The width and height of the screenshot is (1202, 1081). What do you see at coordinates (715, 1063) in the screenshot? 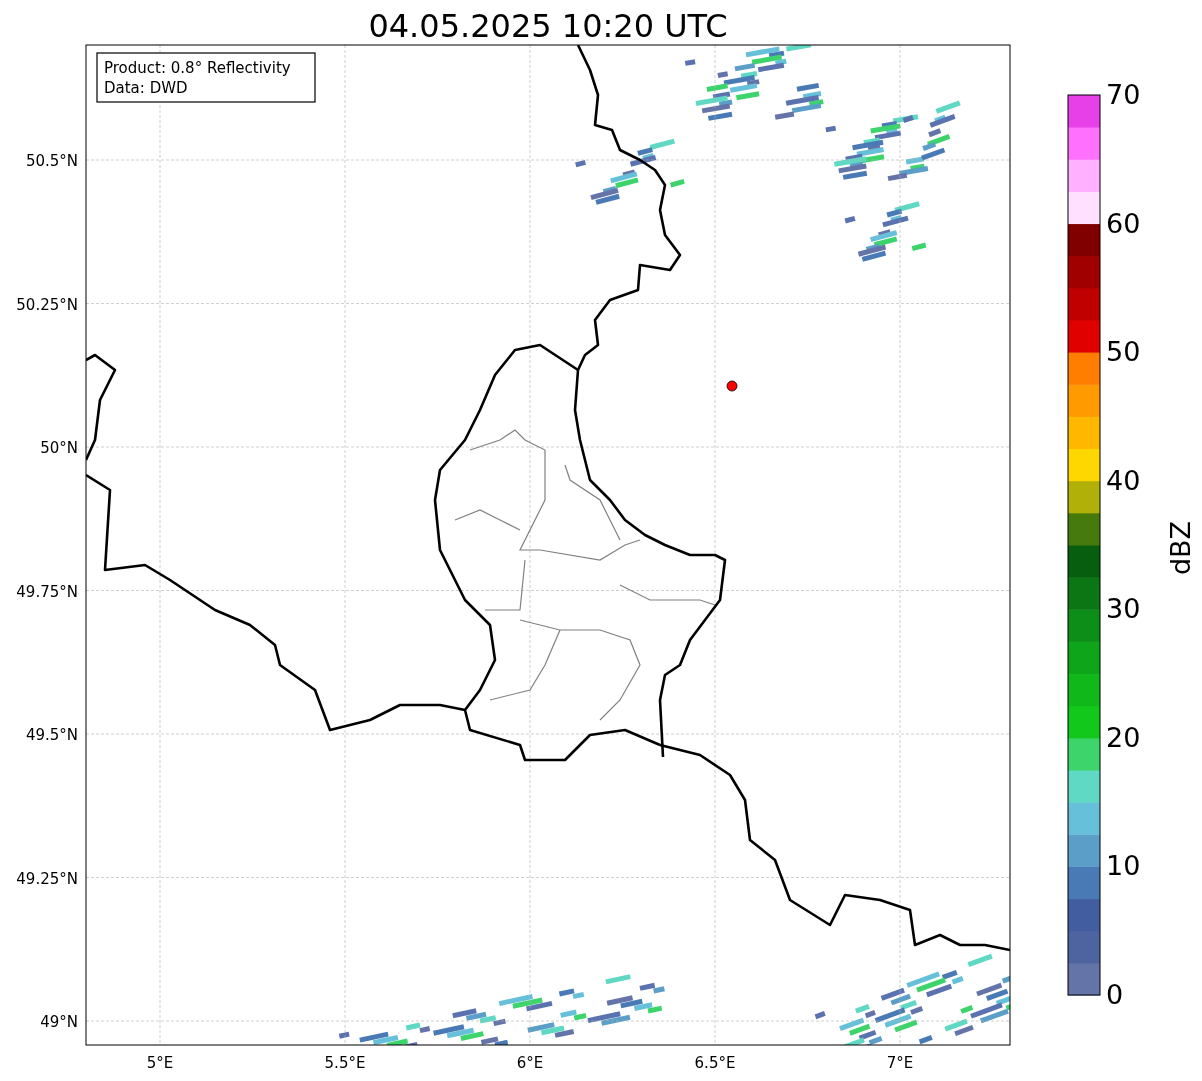
I see `longitude-tick-label: 6.5°E` at bounding box center [715, 1063].